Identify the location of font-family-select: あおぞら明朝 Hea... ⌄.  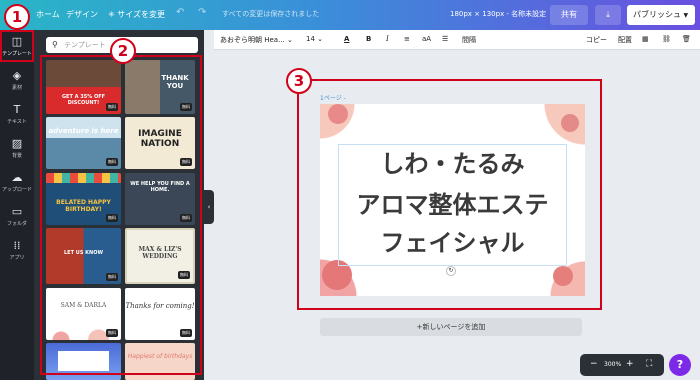
(256, 40).